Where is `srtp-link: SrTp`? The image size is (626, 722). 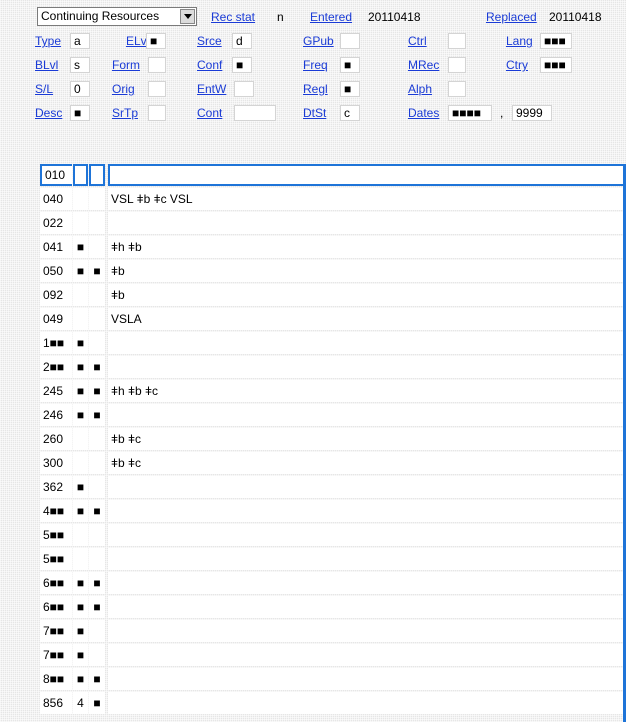
srtp-link: SrTp is located at coordinates (125, 113).